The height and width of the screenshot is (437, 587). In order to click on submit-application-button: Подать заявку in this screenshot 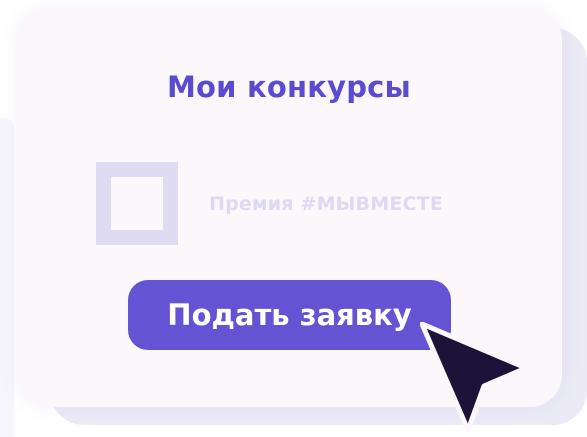, I will do `click(289, 315)`.